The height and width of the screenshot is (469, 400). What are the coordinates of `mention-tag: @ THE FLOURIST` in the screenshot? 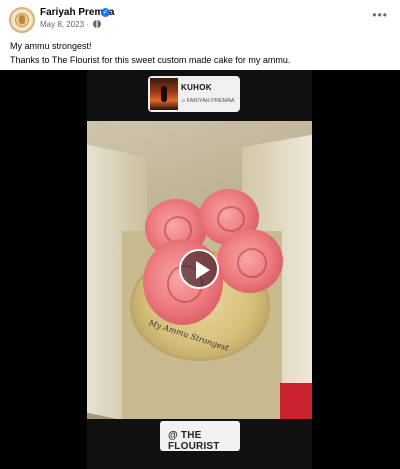 It's located at (200, 436).